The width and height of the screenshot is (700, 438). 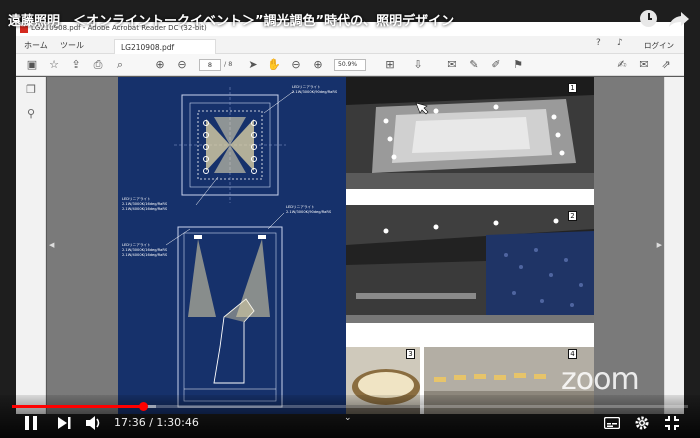 What do you see at coordinates (348, 418) in the screenshot?
I see `chevron-down-icon: ⌄` at bounding box center [348, 418].